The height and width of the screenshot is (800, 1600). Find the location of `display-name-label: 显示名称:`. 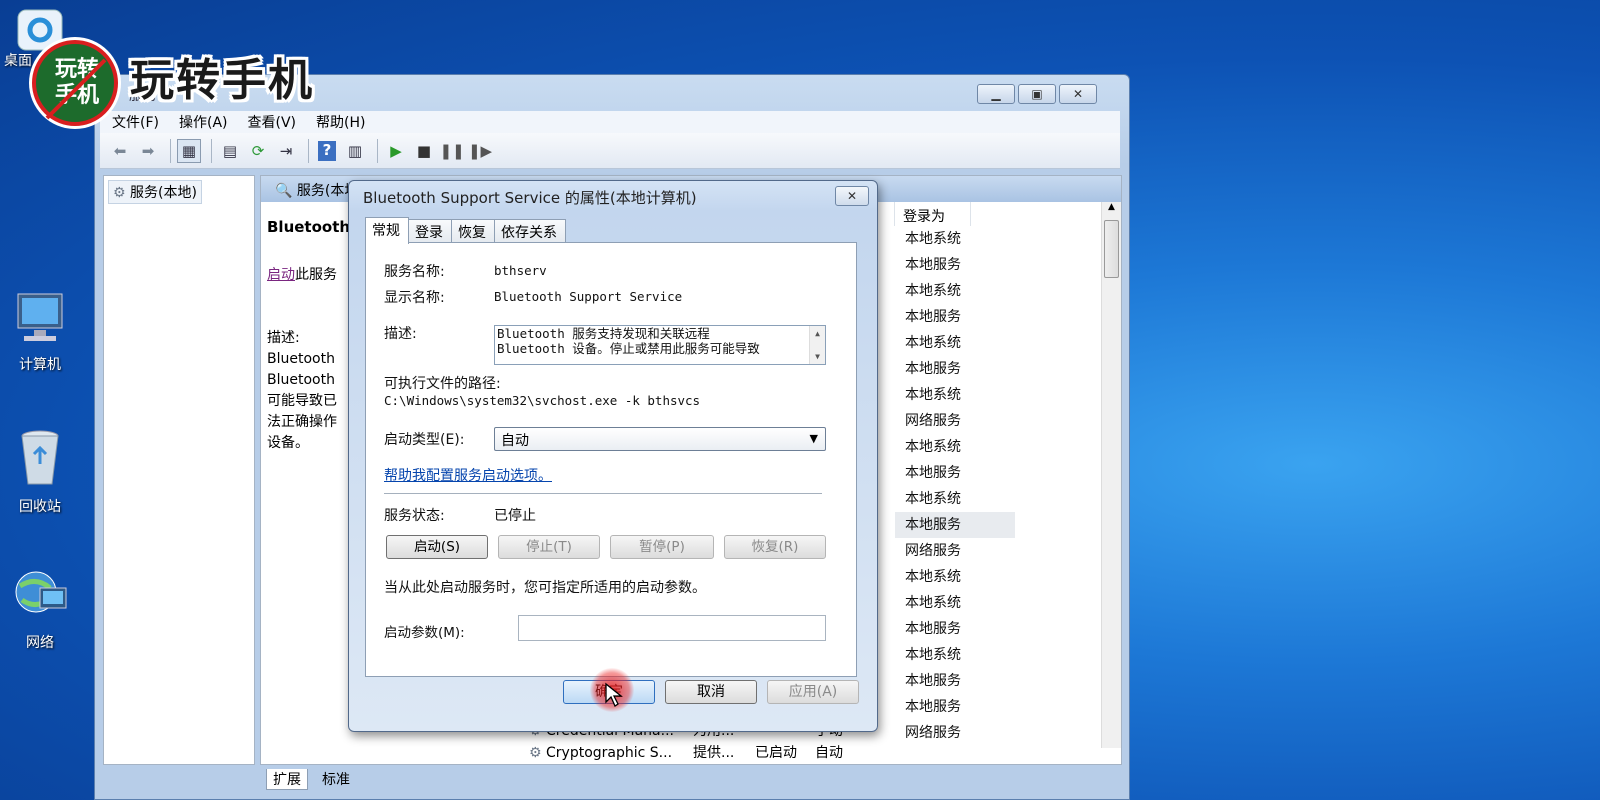

display-name-label: 显示名称: is located at coordinates (414, 298).